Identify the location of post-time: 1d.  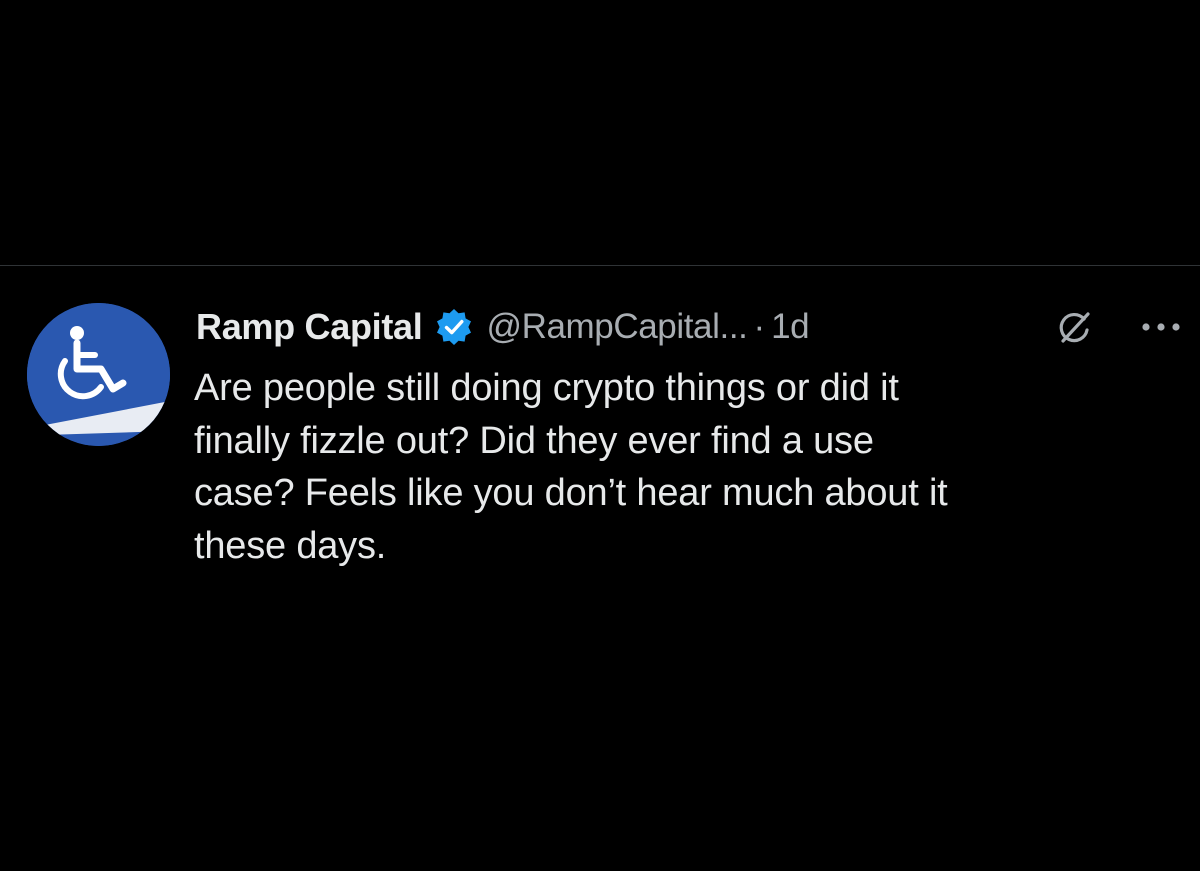
(790, 327).